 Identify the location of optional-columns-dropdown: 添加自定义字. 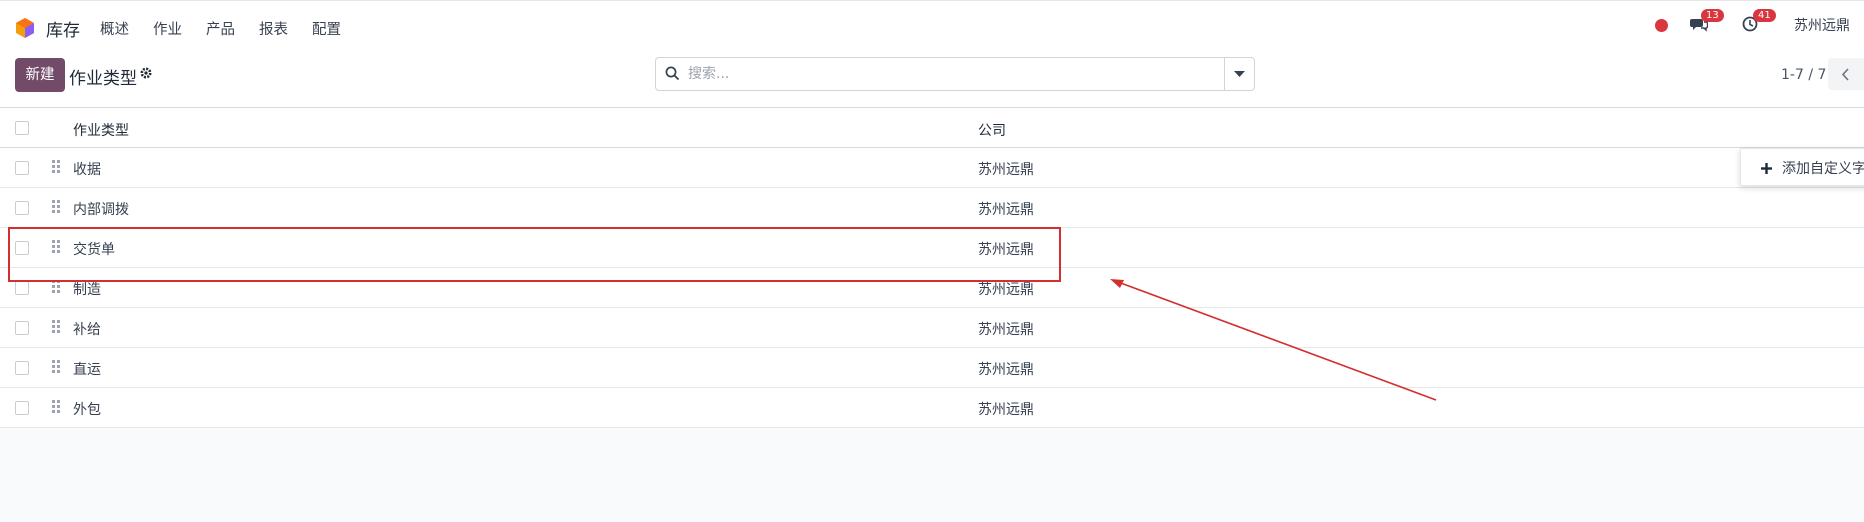
(1802, 167).